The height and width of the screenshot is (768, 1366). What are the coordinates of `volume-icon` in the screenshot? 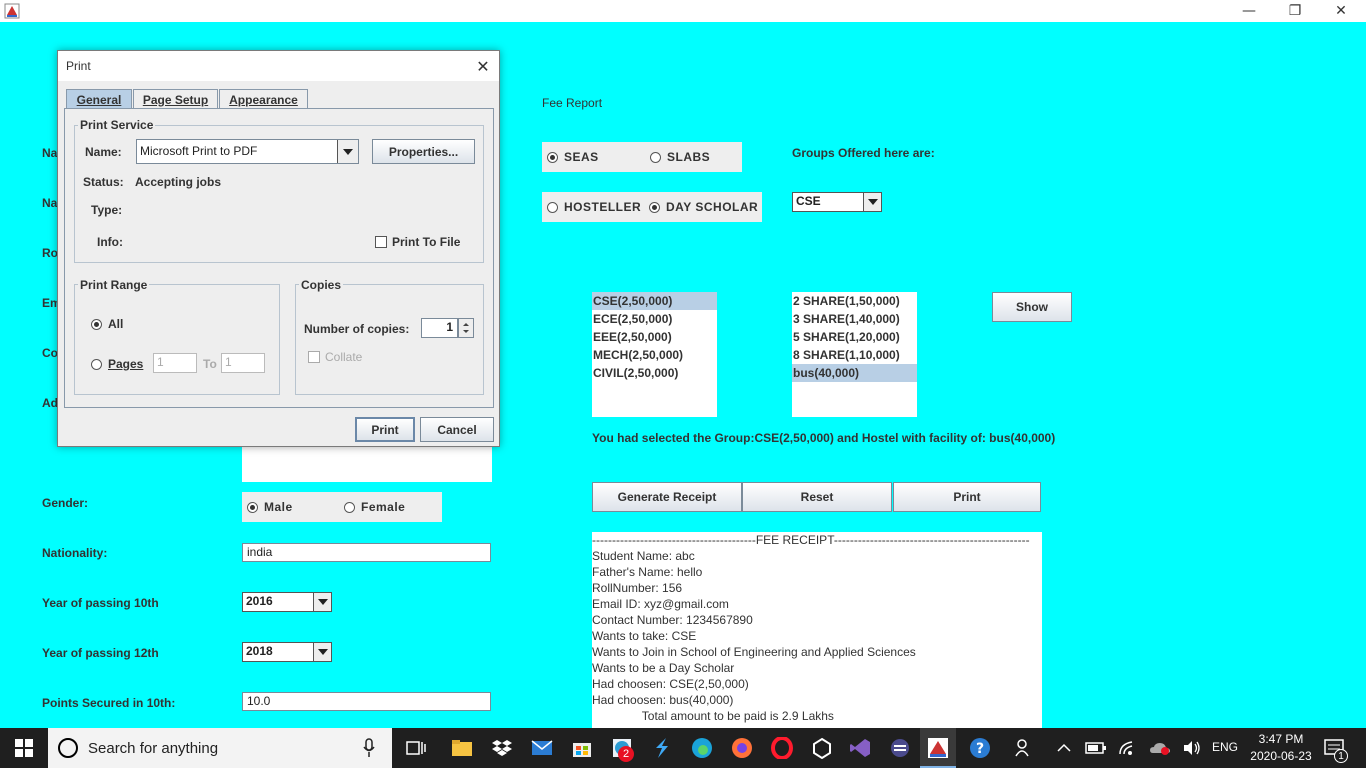 It's located at (1192, 748).